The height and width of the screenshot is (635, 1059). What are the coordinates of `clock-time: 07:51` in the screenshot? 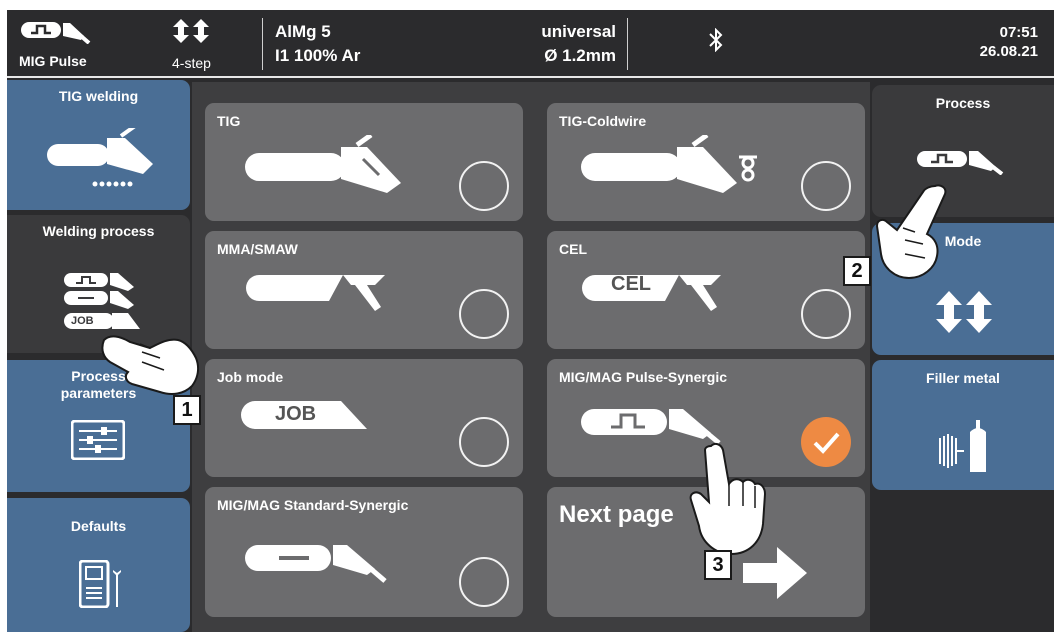 It's located at (1018, 32).